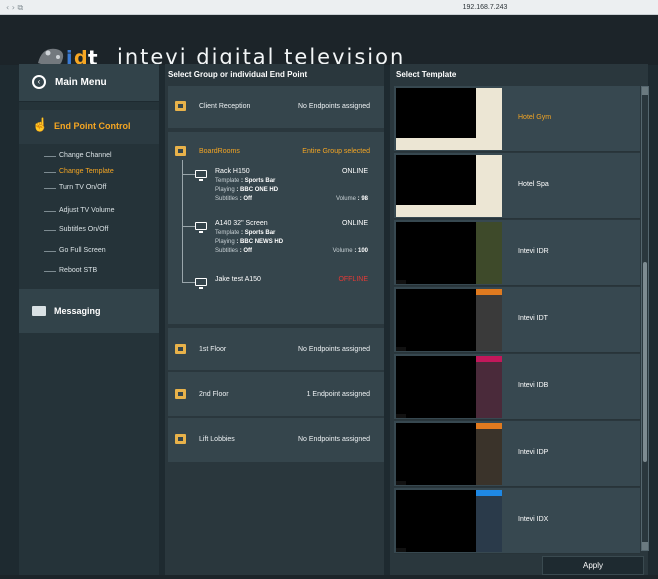  Describe the element at coordinates (533, 385) in the screenshot. I see `template-label: Intevi IDB` at that location.